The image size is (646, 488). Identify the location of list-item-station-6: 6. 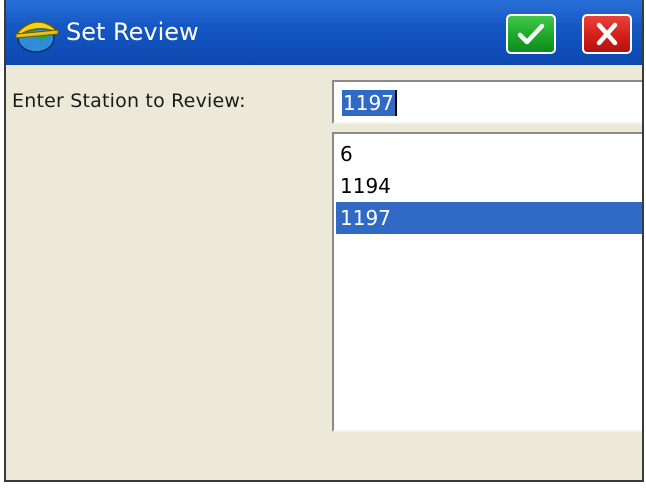
(489, 154).